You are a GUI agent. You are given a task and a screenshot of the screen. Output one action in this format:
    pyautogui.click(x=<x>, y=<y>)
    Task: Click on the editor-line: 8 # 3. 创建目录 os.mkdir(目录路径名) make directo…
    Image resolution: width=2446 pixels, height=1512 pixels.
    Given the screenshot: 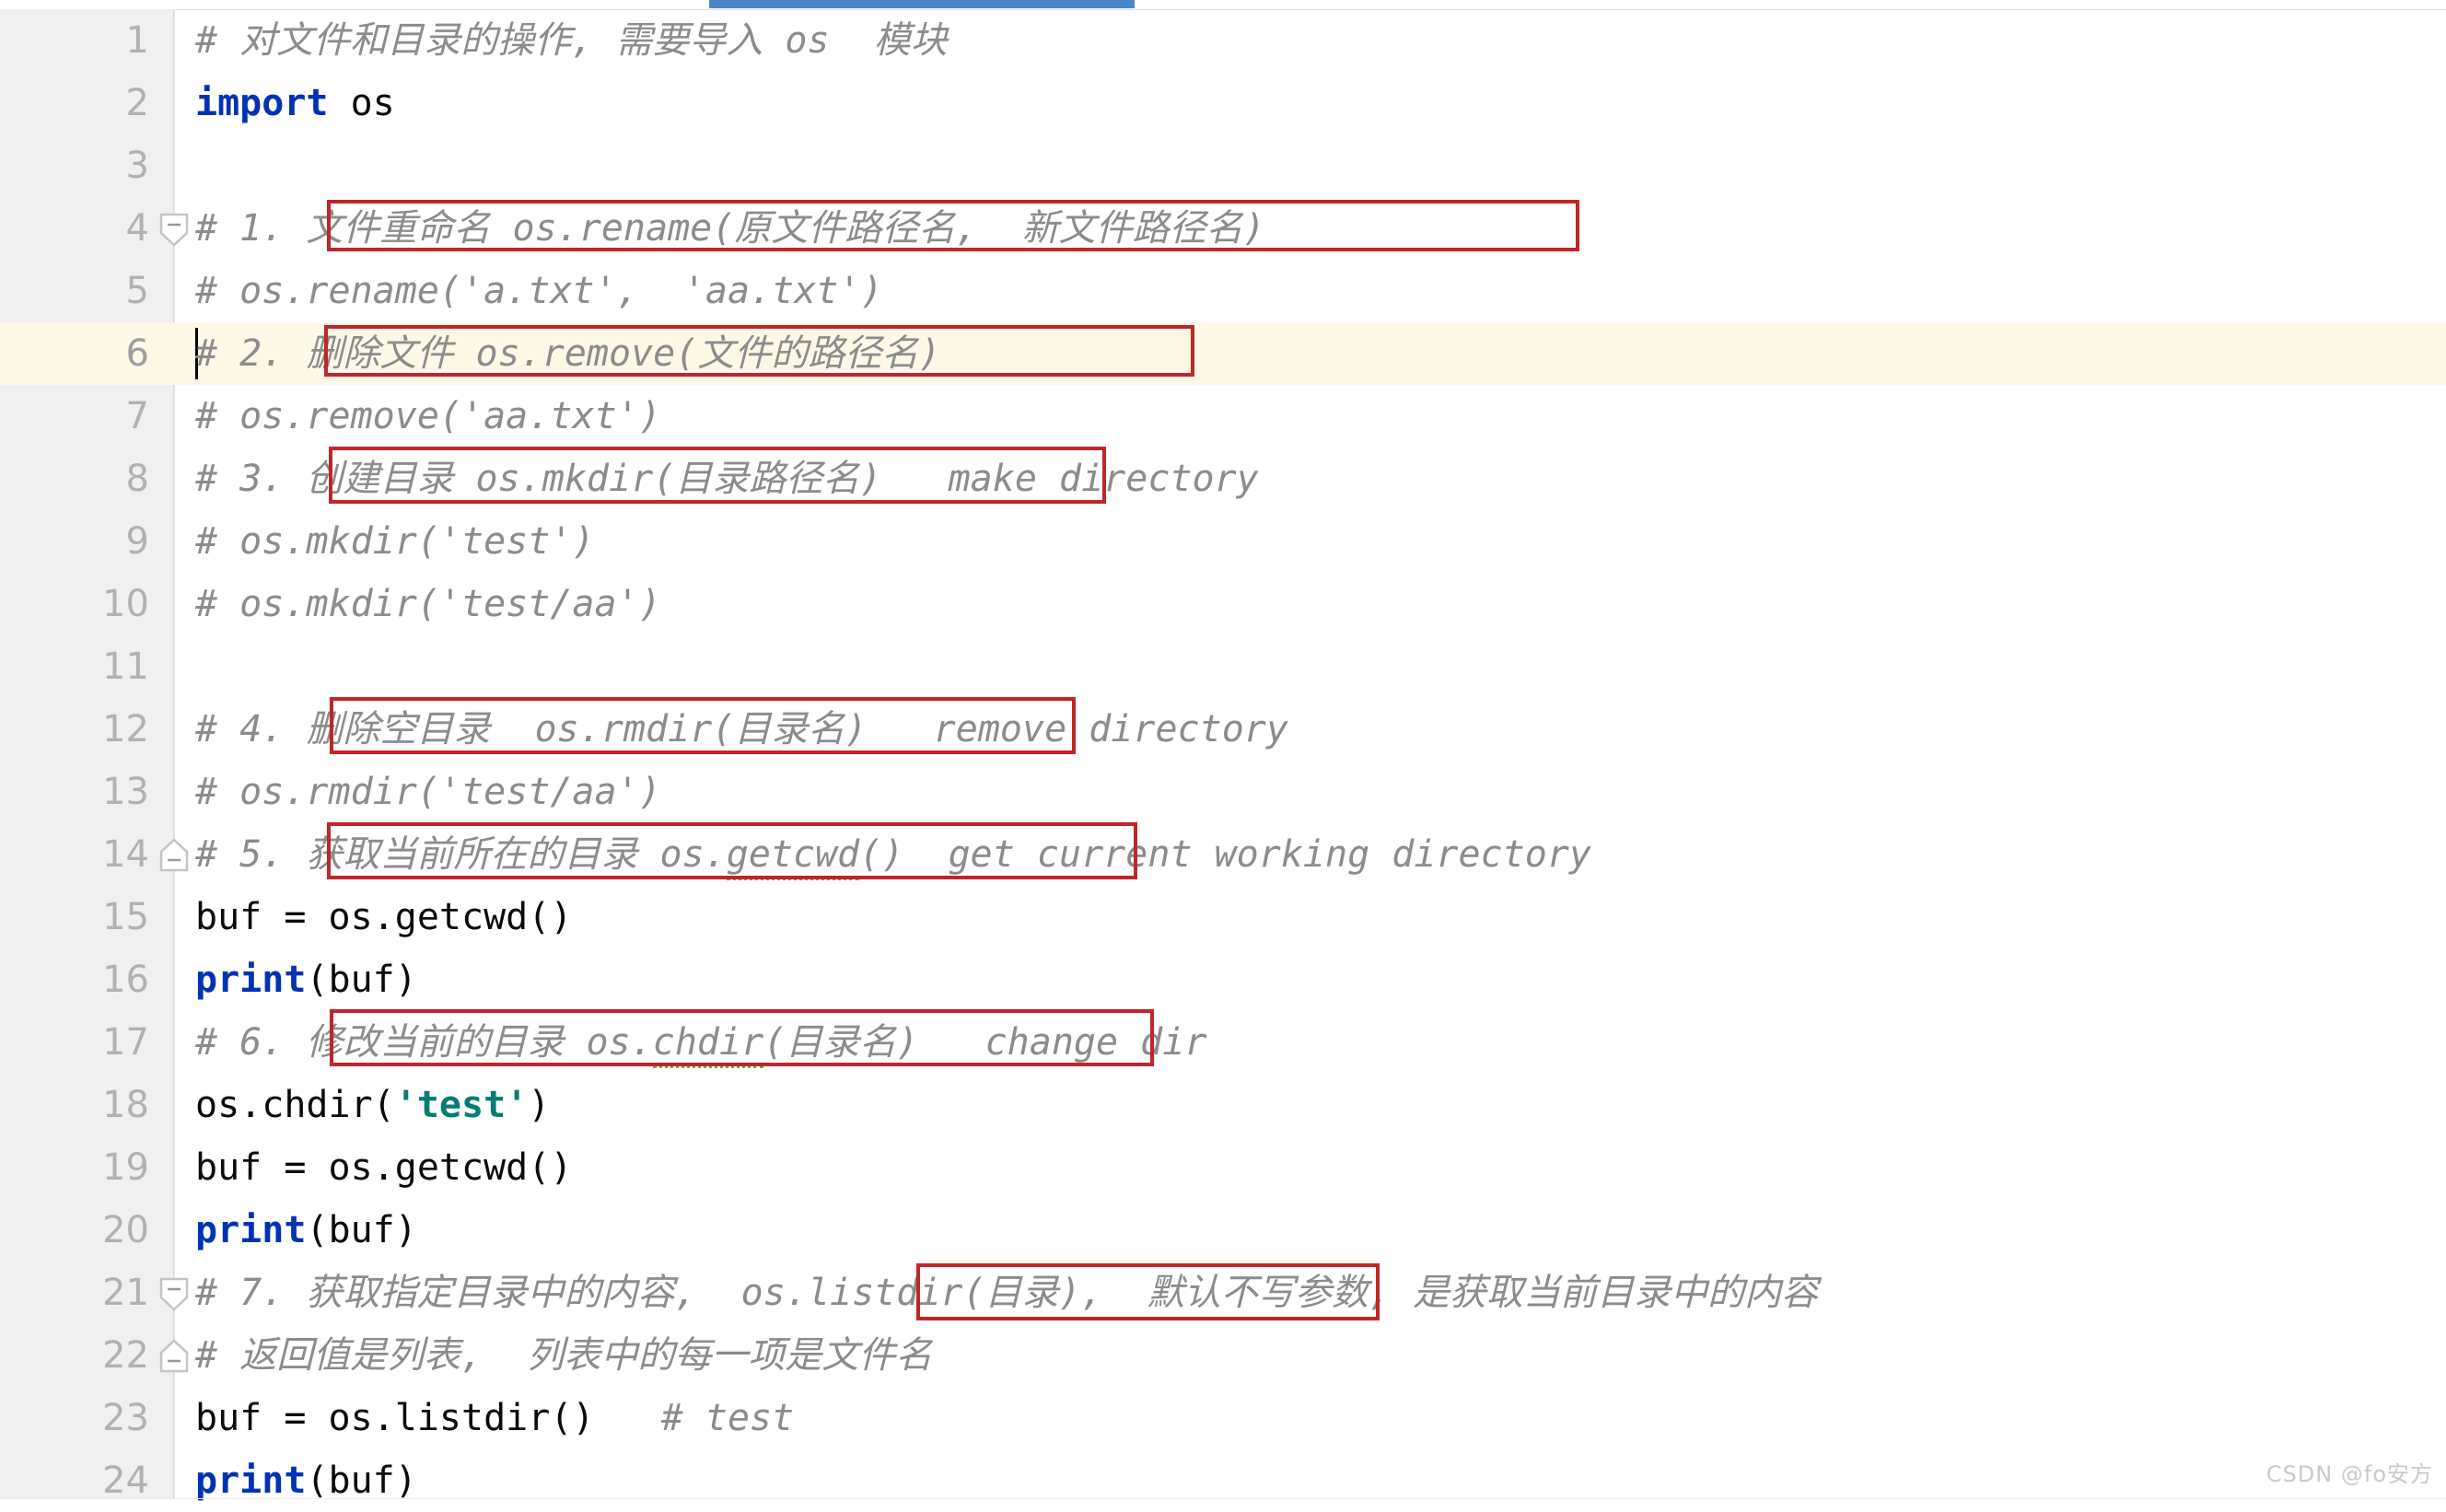 What is the action you would take?
    pyautogui.click(x=1223, y=479)
    